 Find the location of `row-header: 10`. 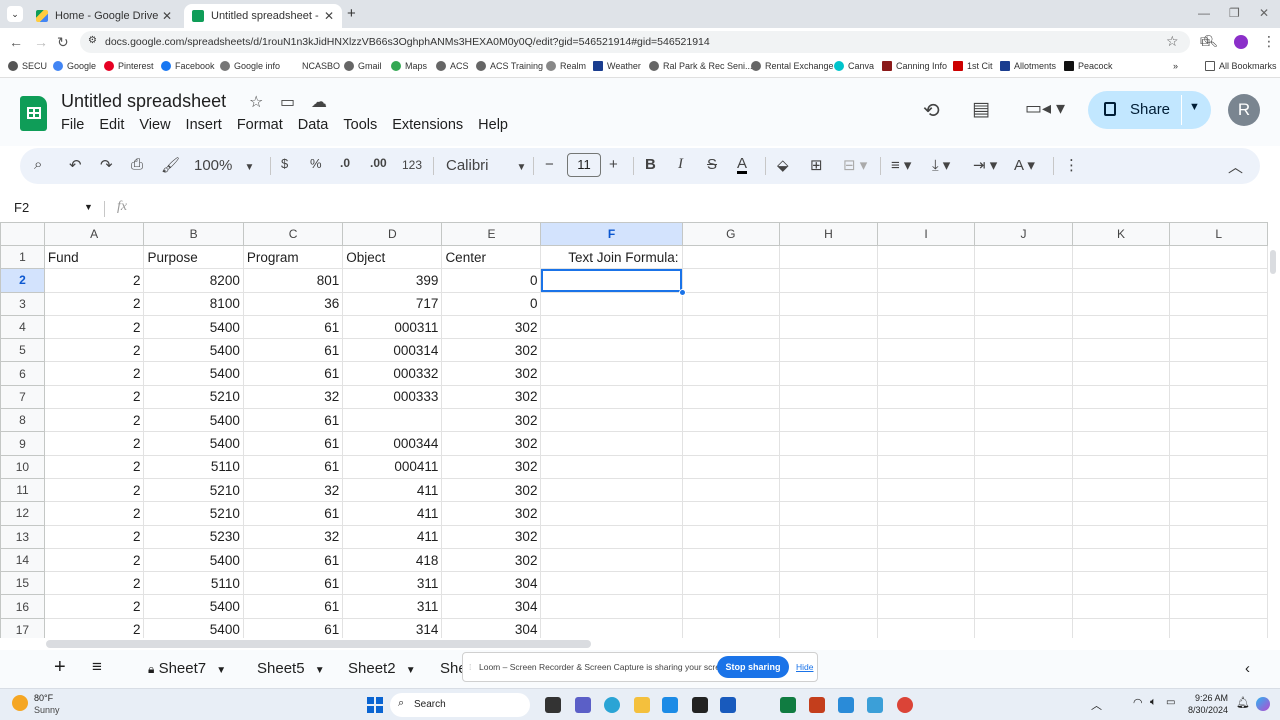

row-header: 10 is located at coordinates (22, 466).